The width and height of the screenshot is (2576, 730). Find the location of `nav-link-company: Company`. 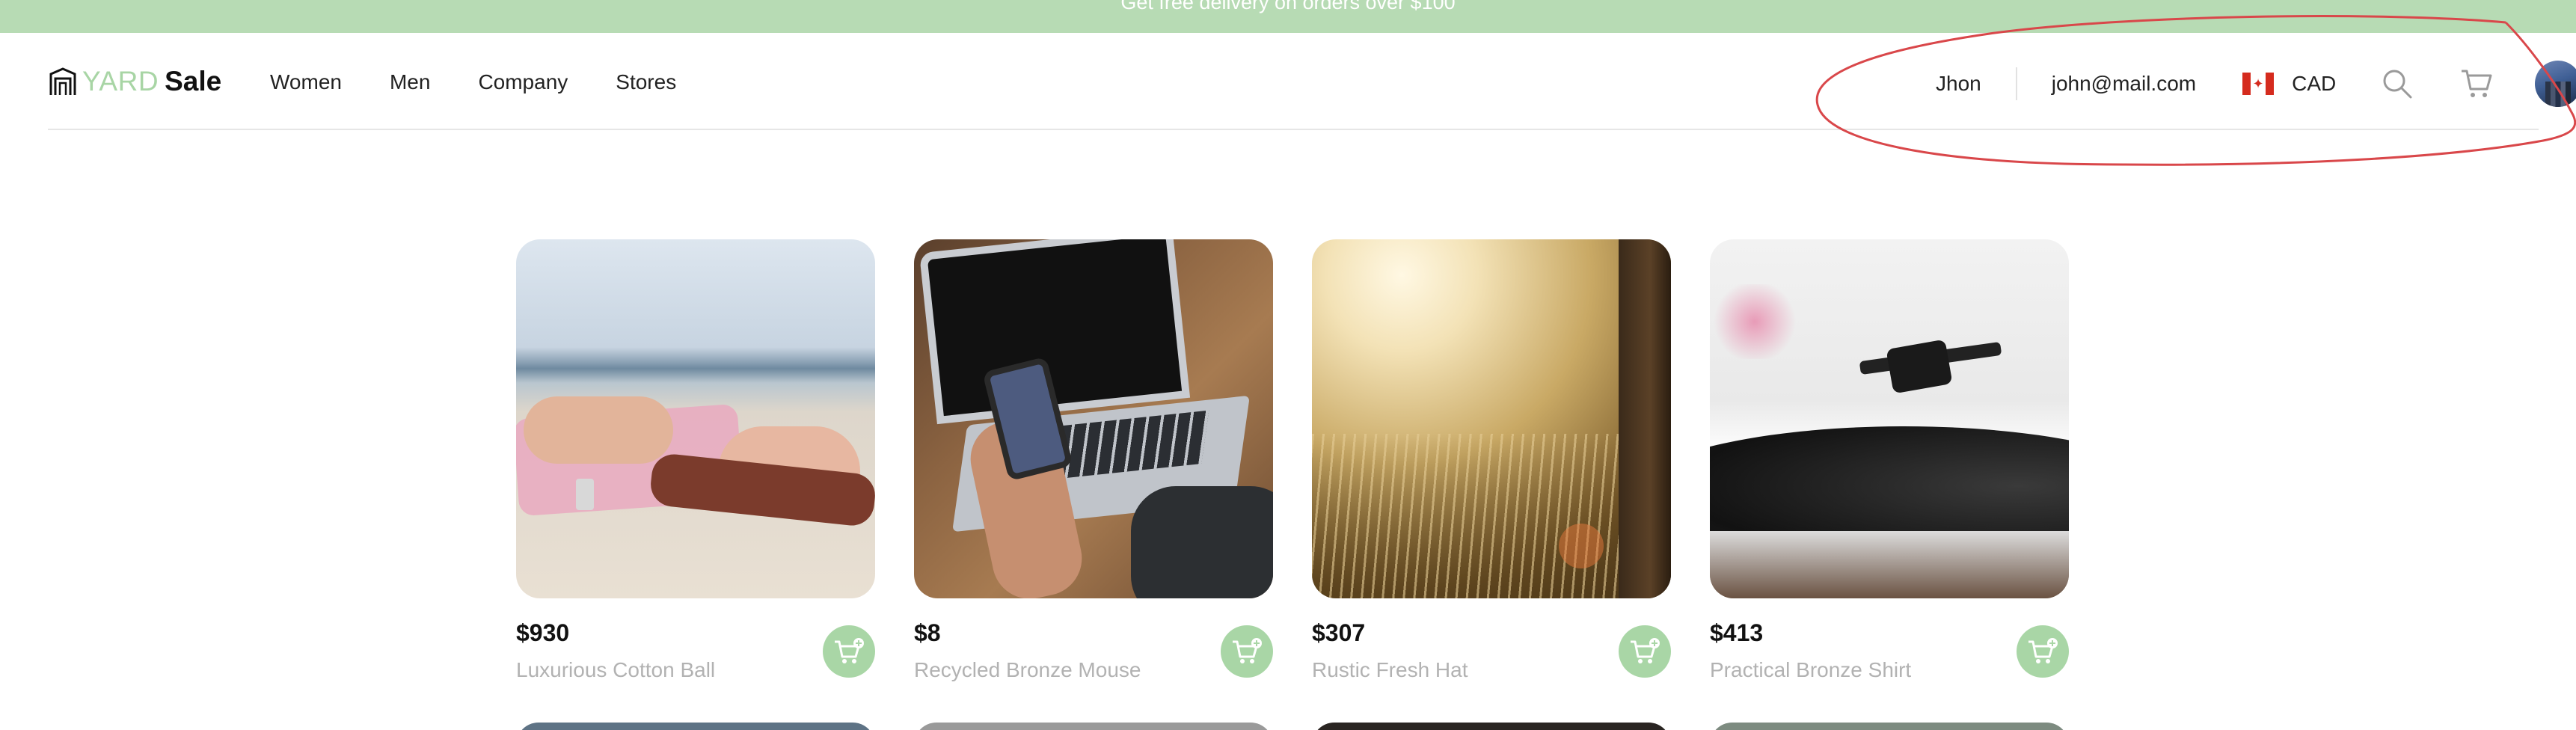

nav-link-company: Company is located at coordinates (523, 82).